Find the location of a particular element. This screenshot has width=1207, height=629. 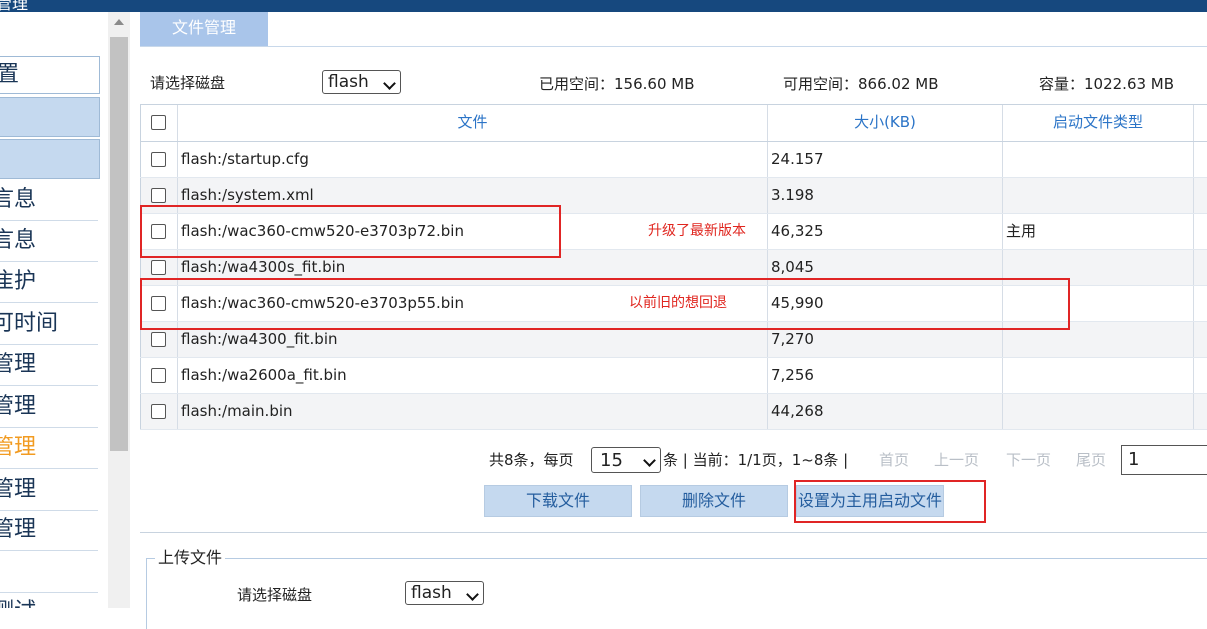

pager-prev: 上一页 is located at coordinates (956, 460).